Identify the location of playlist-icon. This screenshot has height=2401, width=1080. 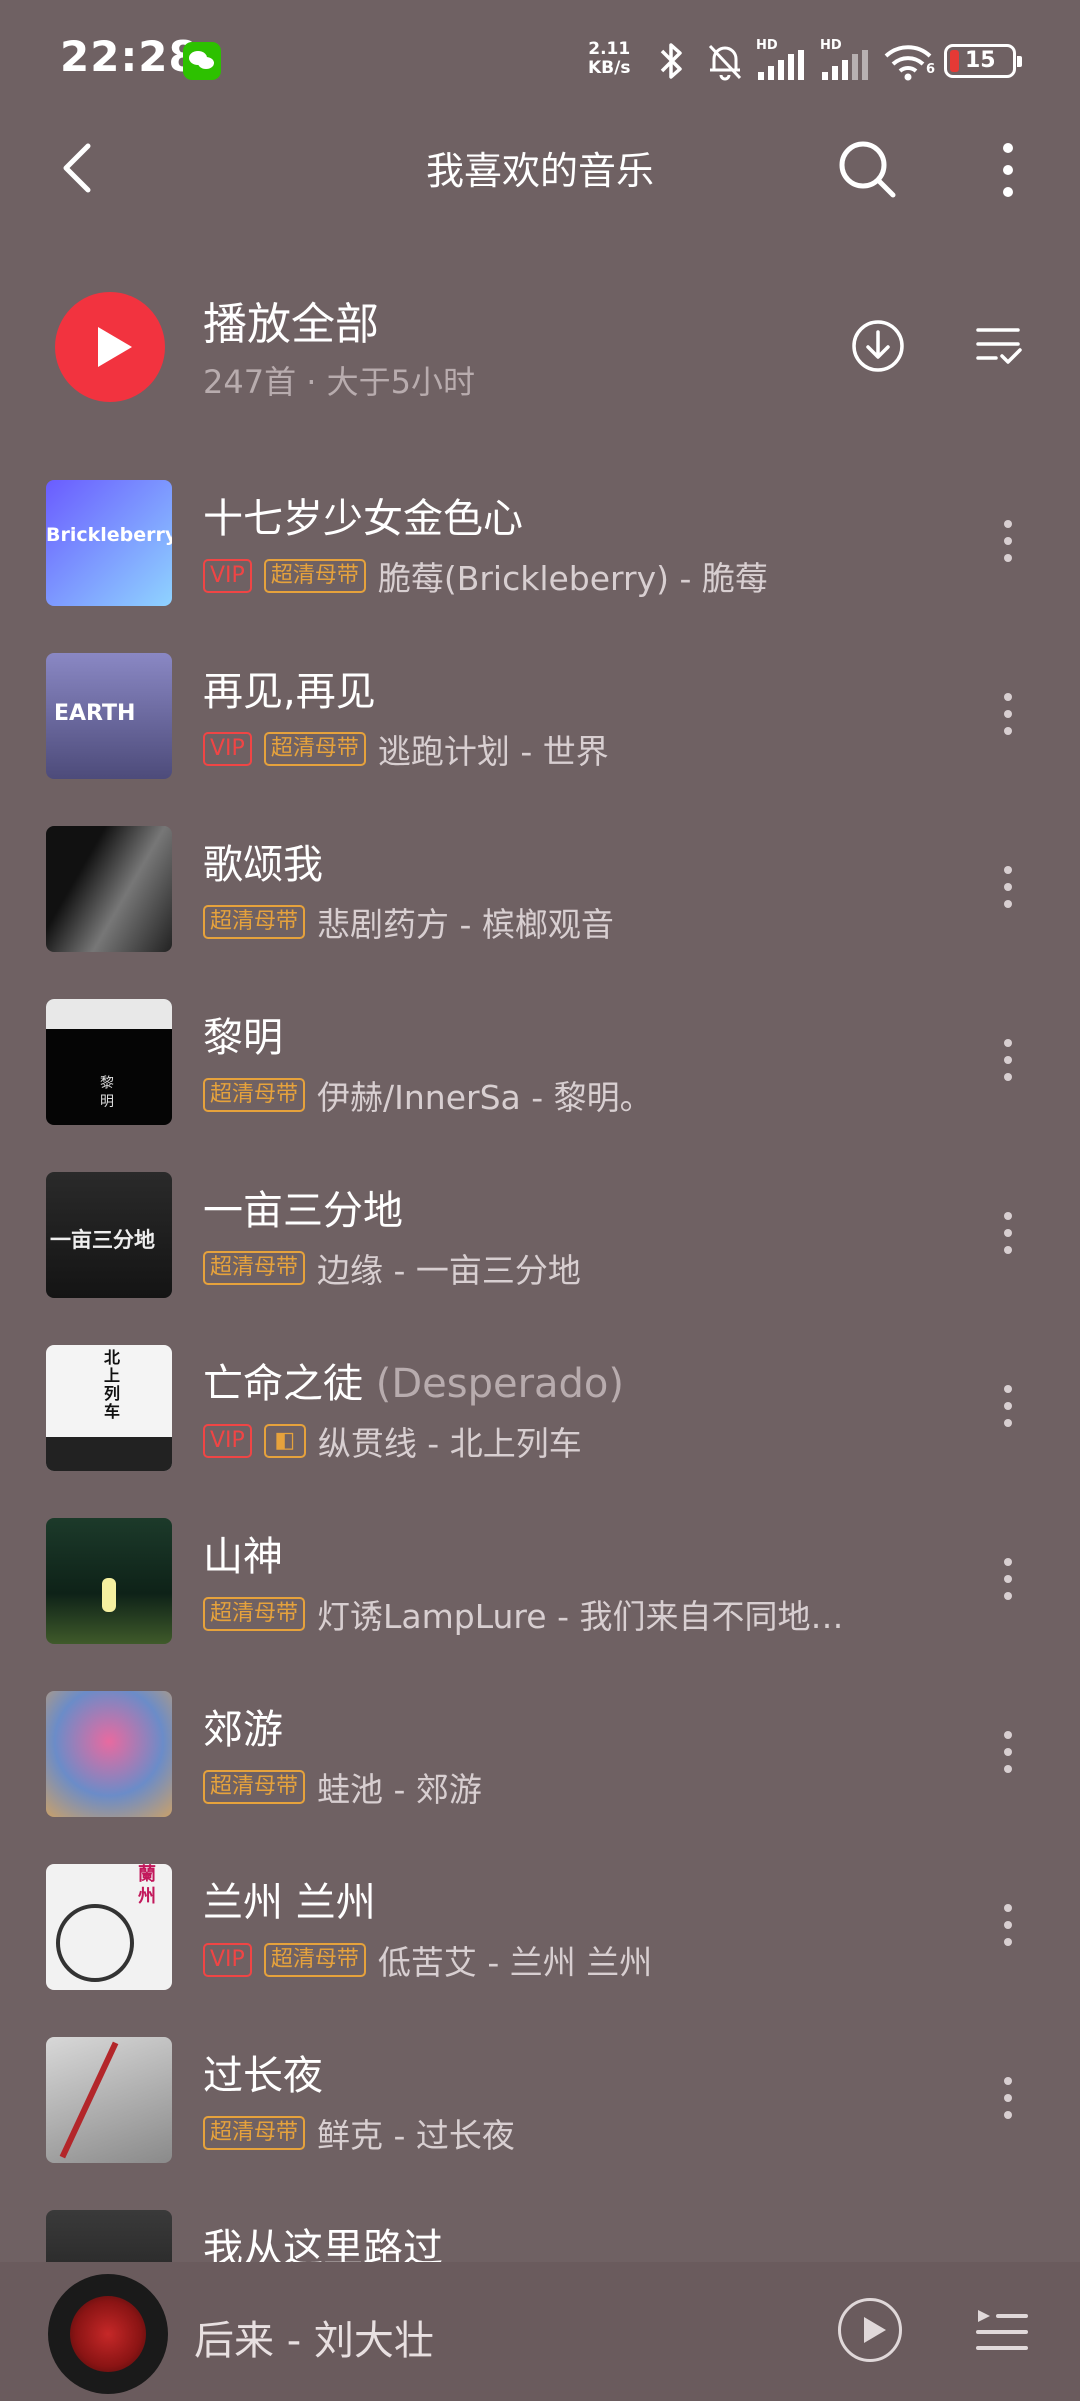
(1002, 2330).